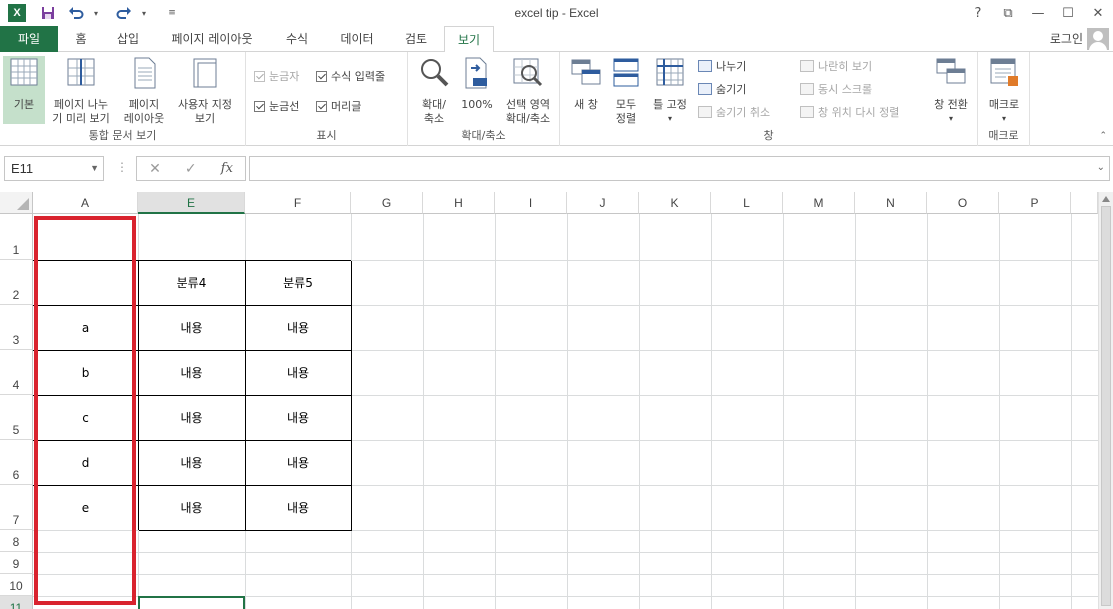 The width and height of the screenshot is (1113, 609). I want to click on cell-f5: 내용, so click(298, 417).